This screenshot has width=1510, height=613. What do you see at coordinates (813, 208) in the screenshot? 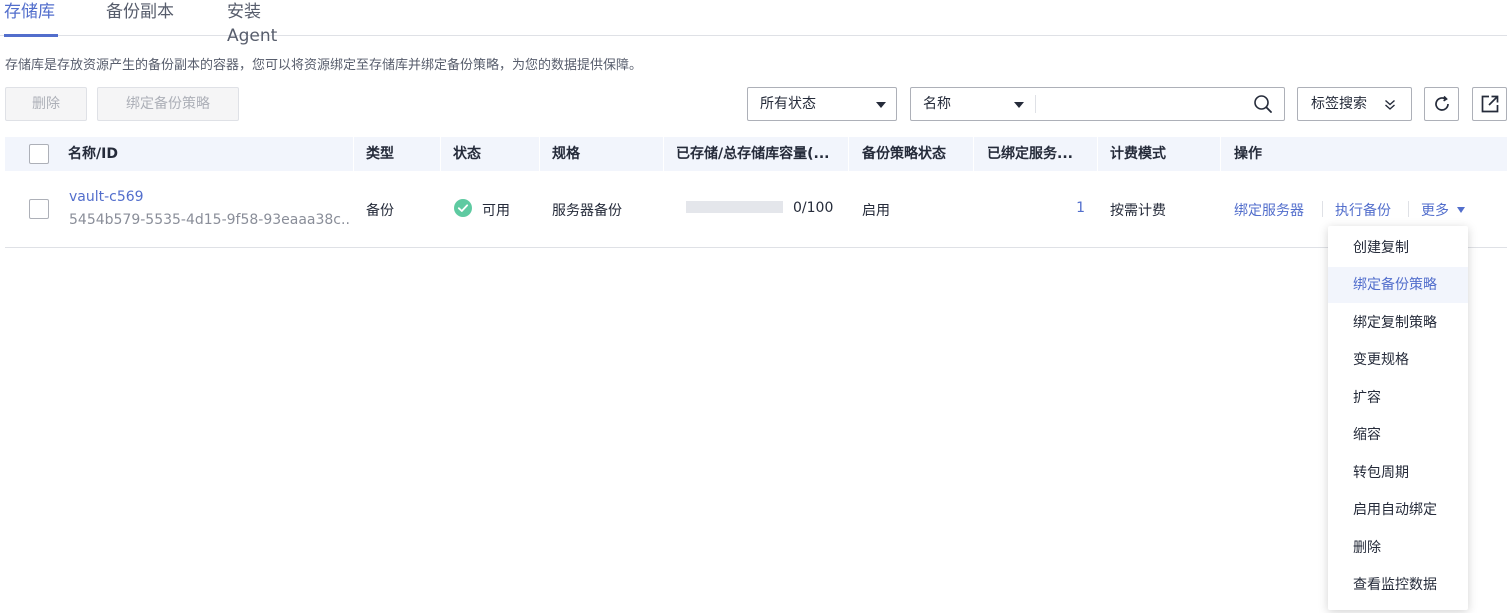
I see `capacity-text: 0/100` at bounding box center [813, 208].